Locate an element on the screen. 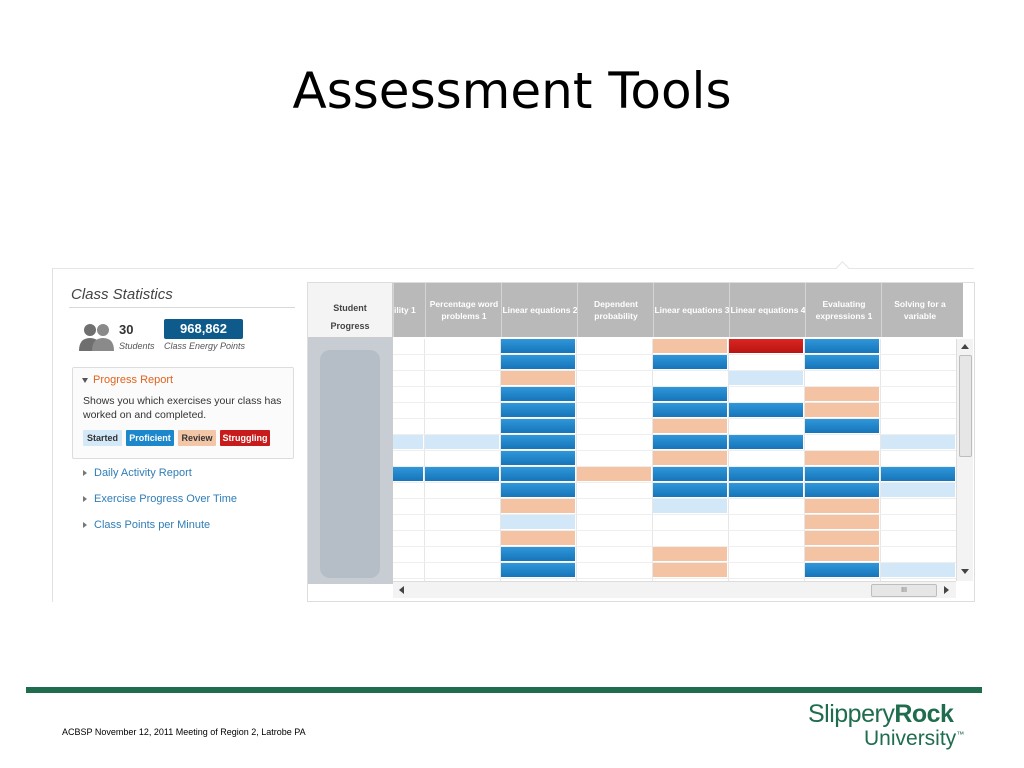 This screenshot has width=1024, height=768. slide-title: Assessment Tools is located at coordinates (512, 91).